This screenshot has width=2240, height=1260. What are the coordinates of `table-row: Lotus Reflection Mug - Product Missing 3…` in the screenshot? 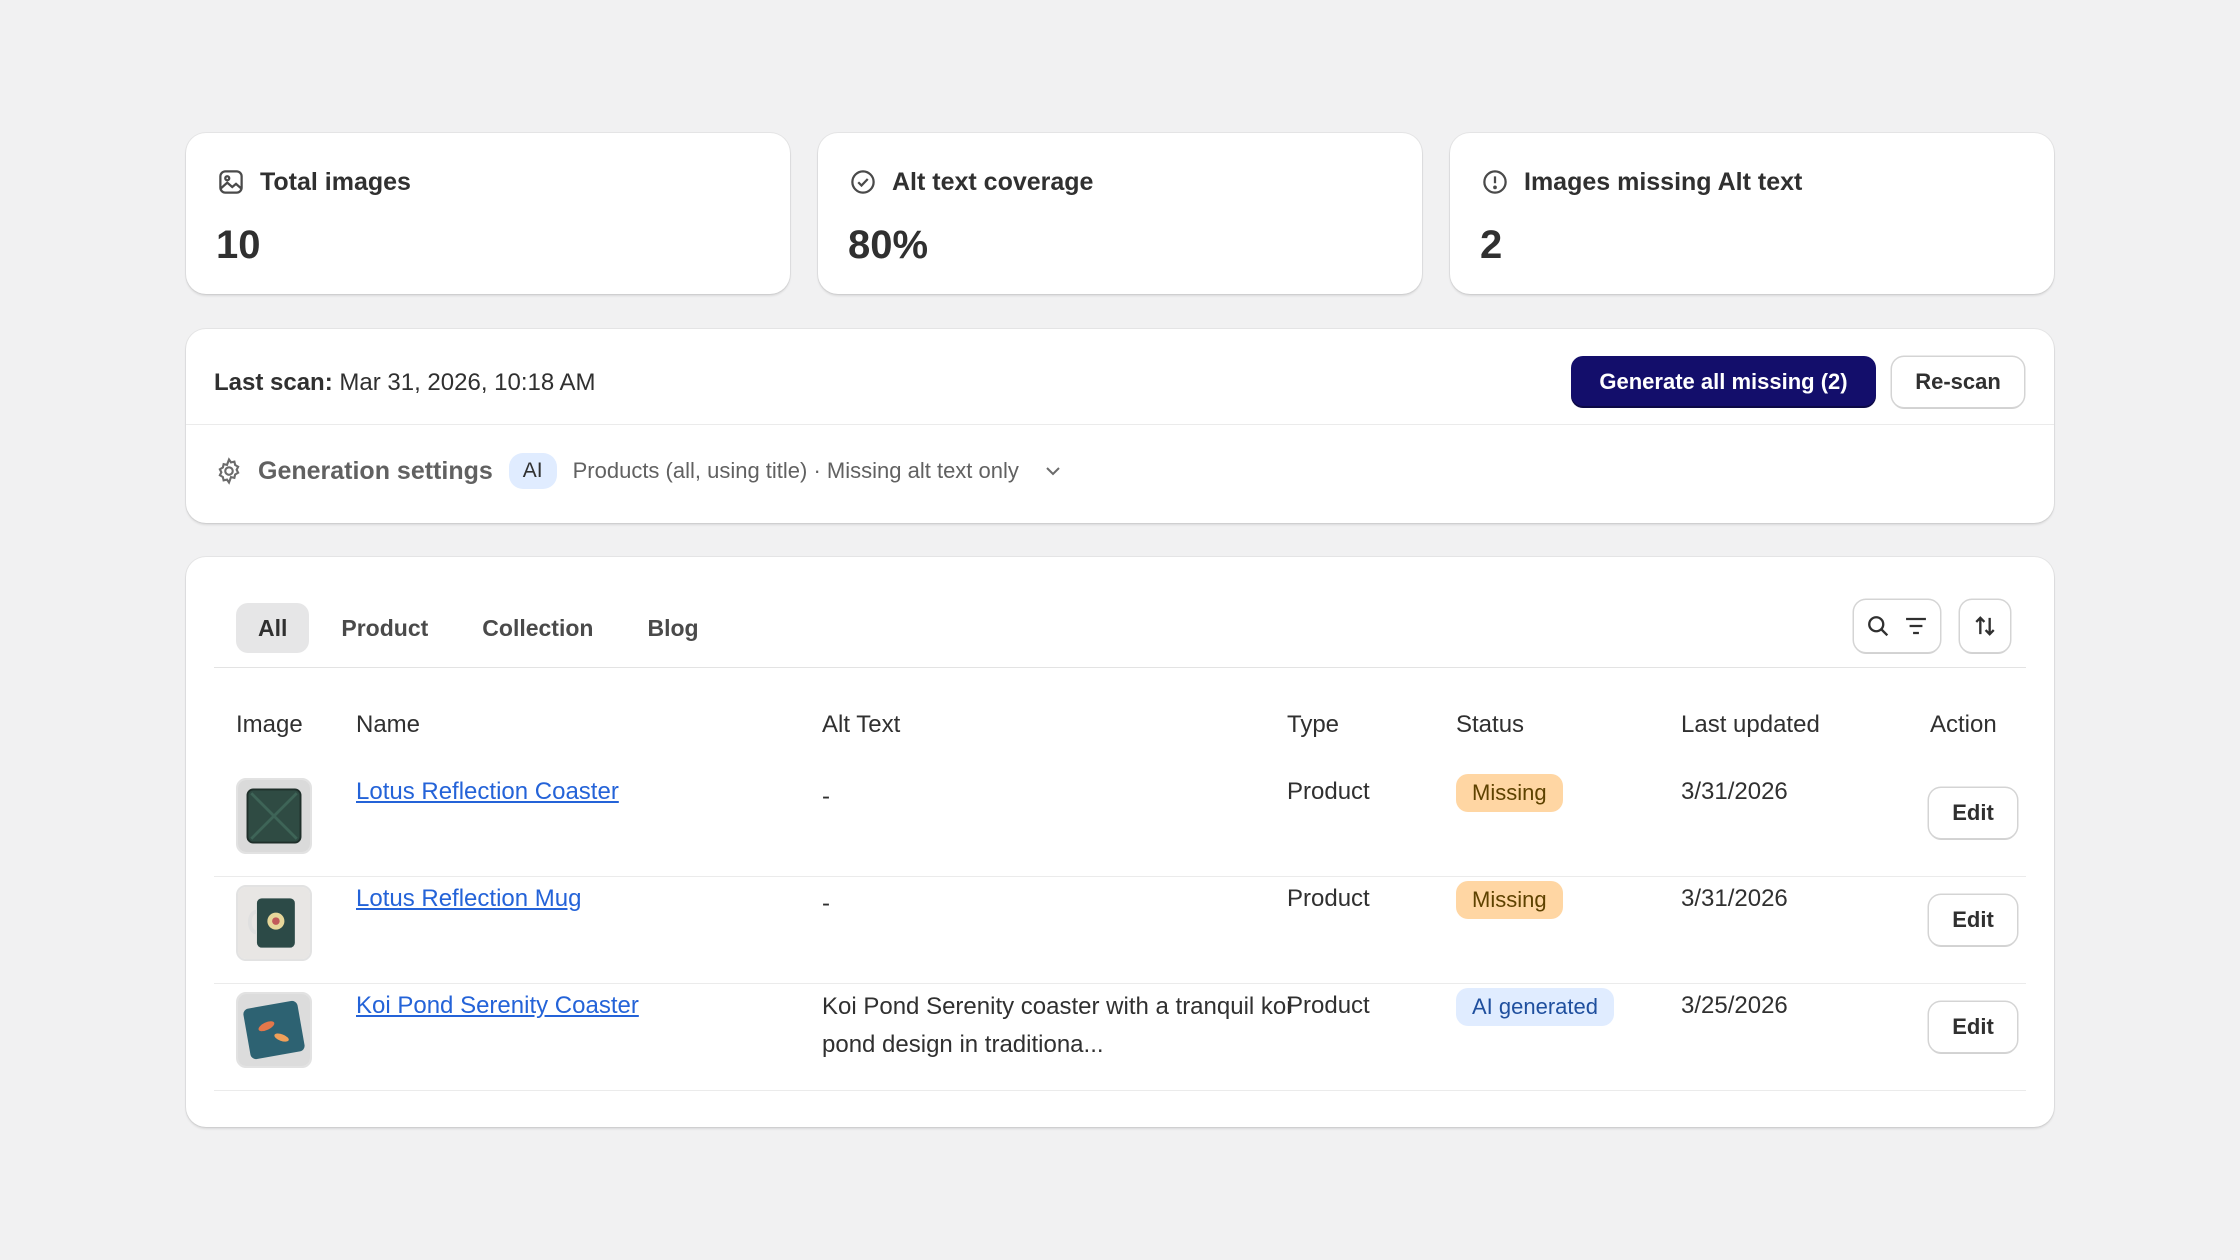 It's located at (1120, 930).